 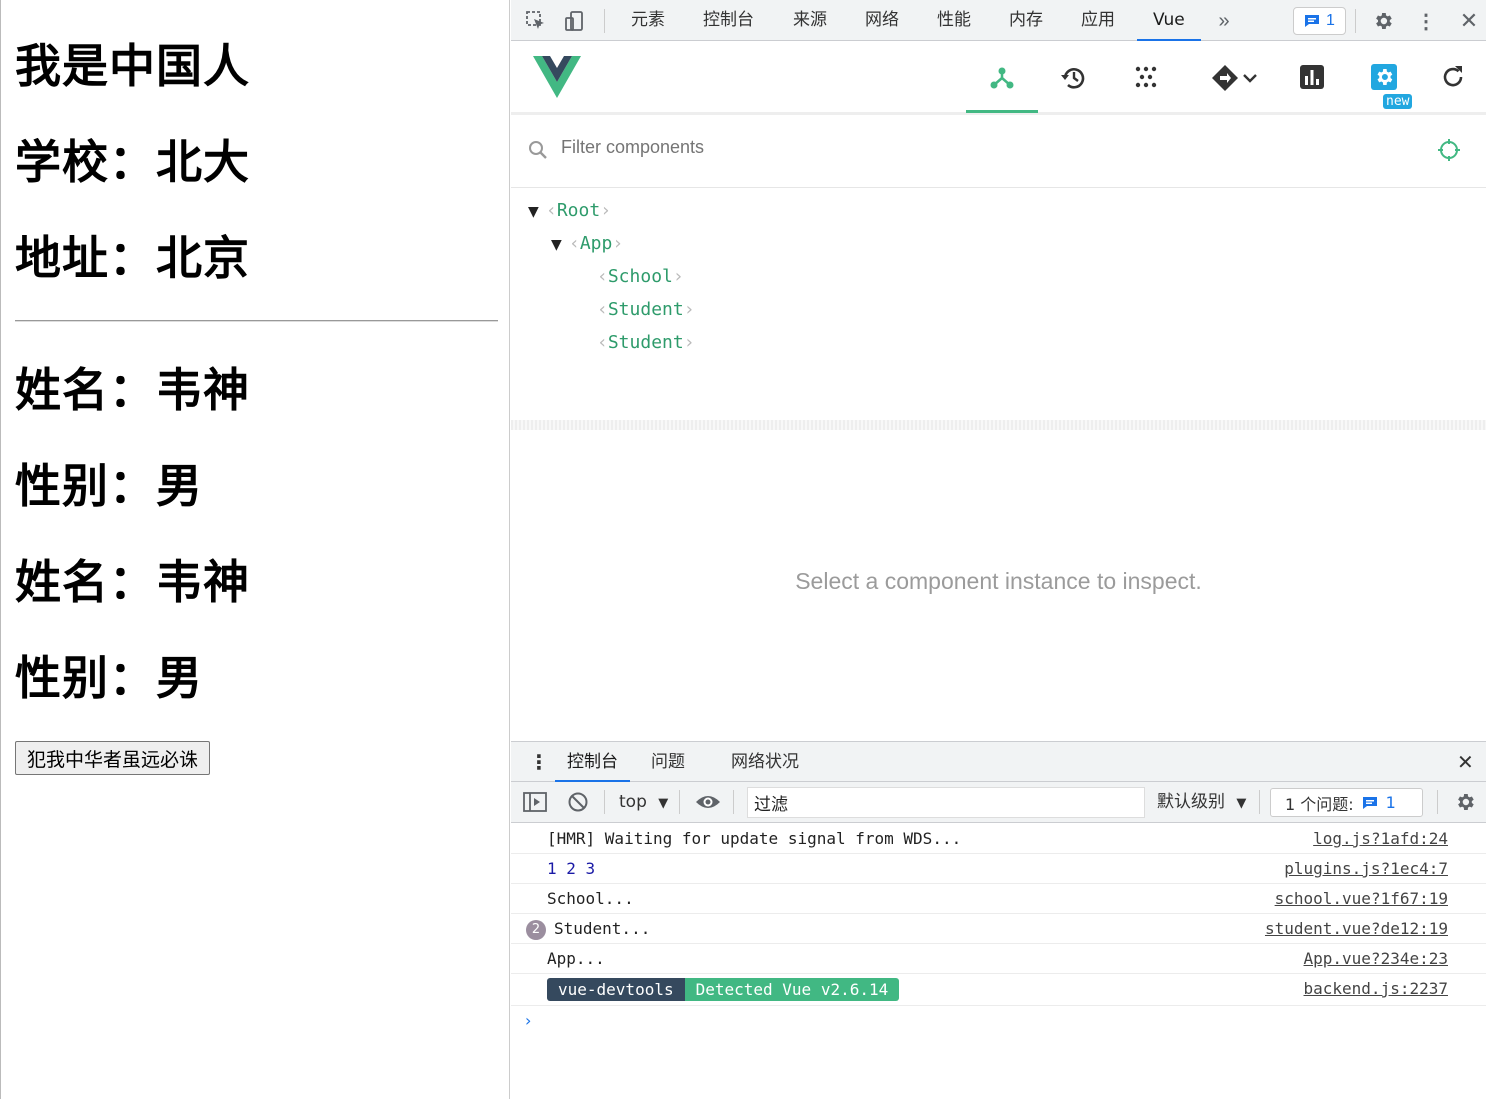 I want to click on console-log-row: School... school.vue?1f67:19, so click(x=998, y=899).